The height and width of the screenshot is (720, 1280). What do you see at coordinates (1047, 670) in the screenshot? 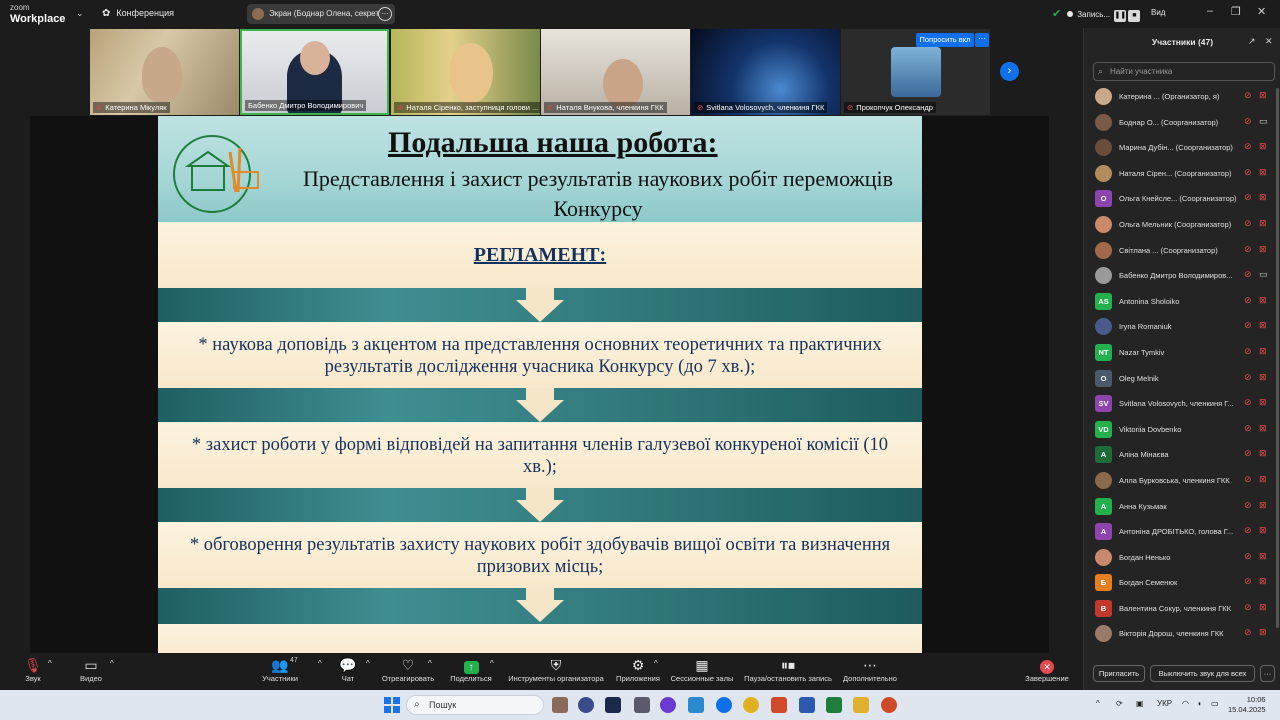
I see `end-meeting-button: ✕ Завершение` at bounding box center [1047, 670].